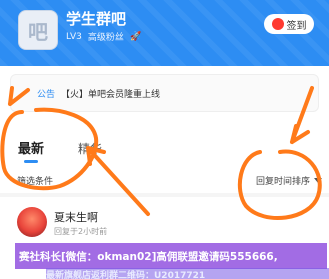  What do you see at coordinates (296, 26) in the screenshot?
I see `signin-label: 签到` at bounding box center [296, 26].